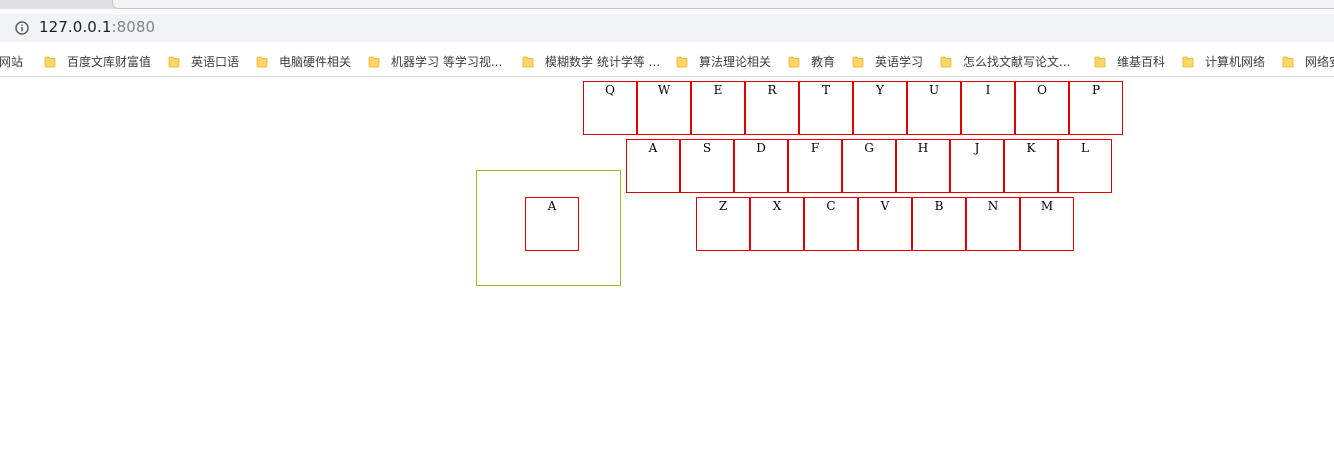 The width and height of the screenshot is (1334, 467). Describe the element at coordinates (1096, 108) in the screenshot. I see `key-p: P` at that location.